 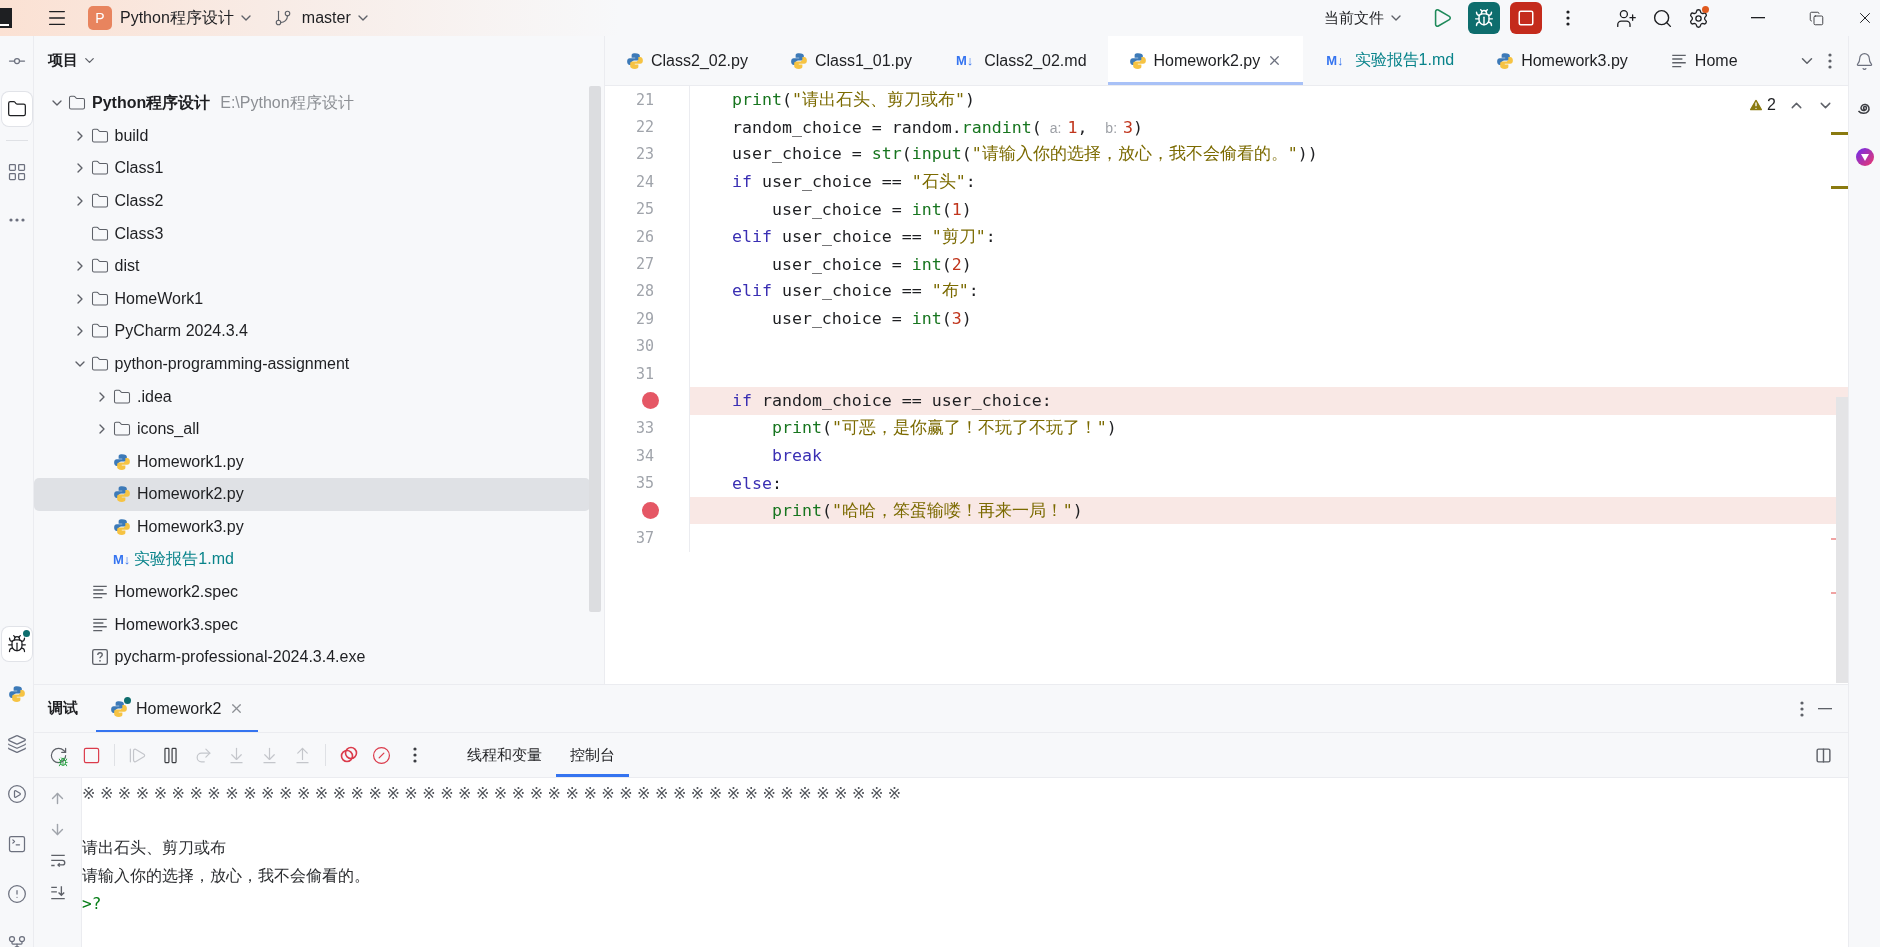 What do you see at coordinates (926, 510) in the screenshot?
I see `code-line: print("哈哈，笨蛋输喽！再来一局！")` at bounding box center [926, 510].